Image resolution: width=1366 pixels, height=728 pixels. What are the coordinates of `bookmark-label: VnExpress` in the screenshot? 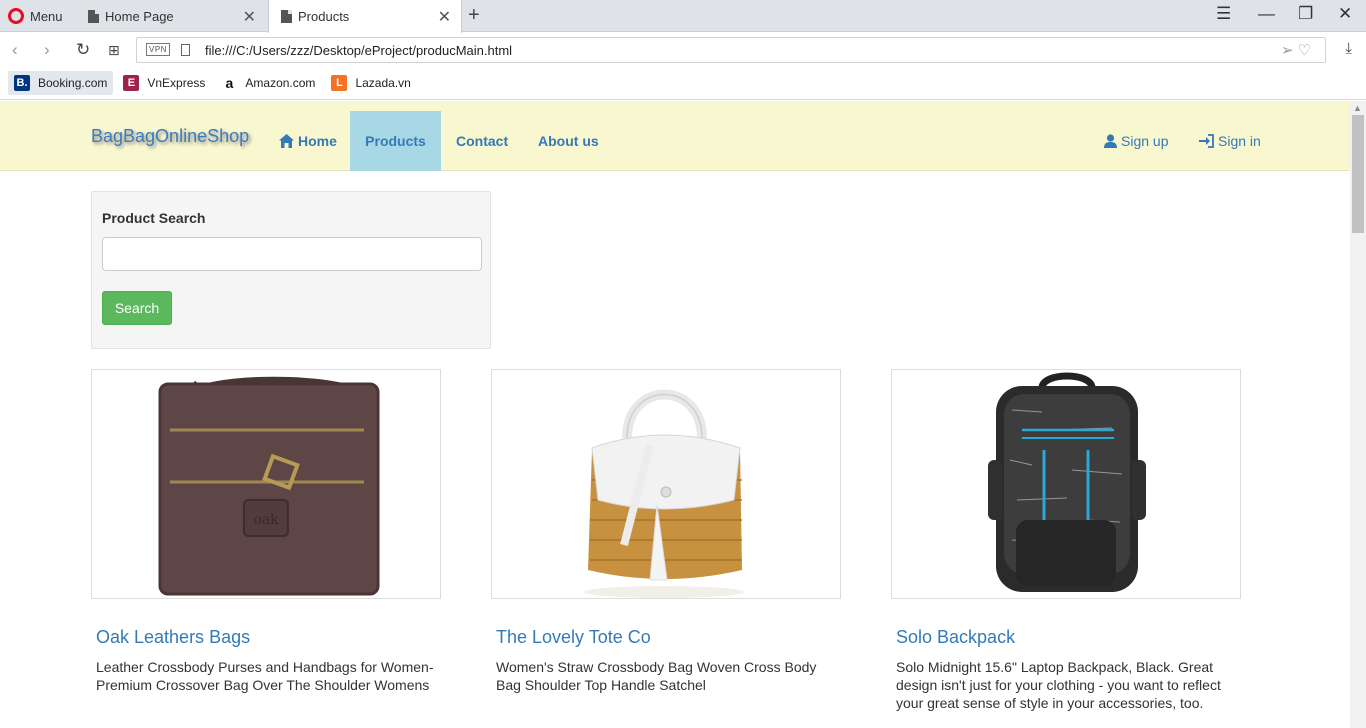 It's located at (176, 83).